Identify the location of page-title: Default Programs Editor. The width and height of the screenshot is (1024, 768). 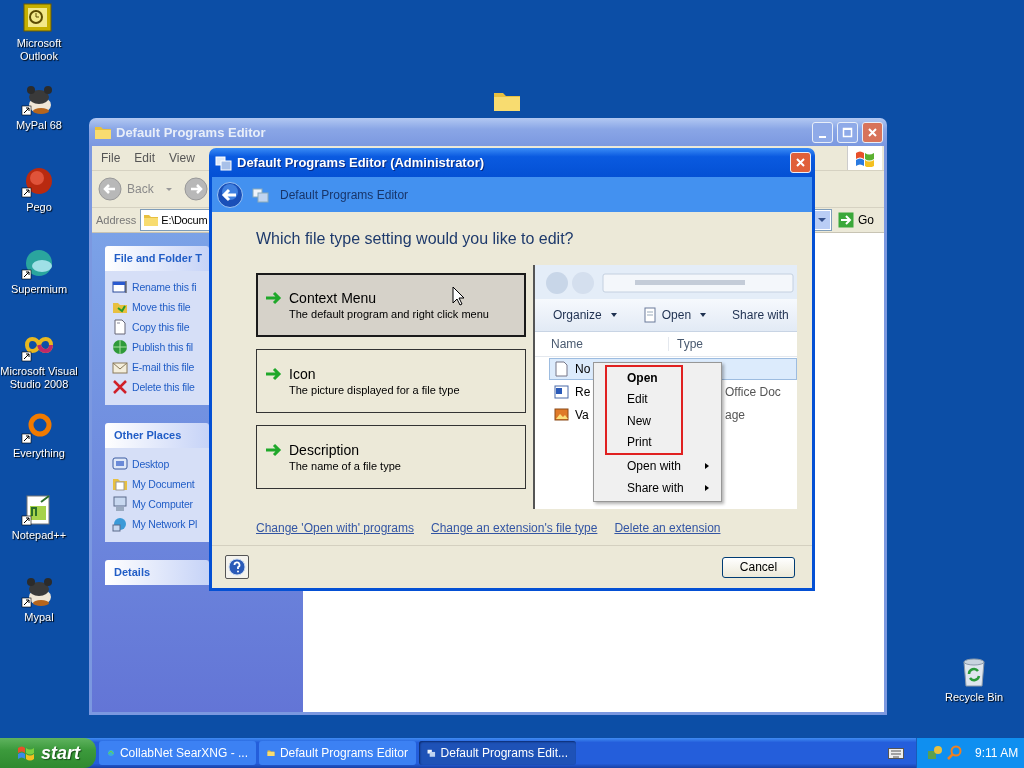
(344, 194).